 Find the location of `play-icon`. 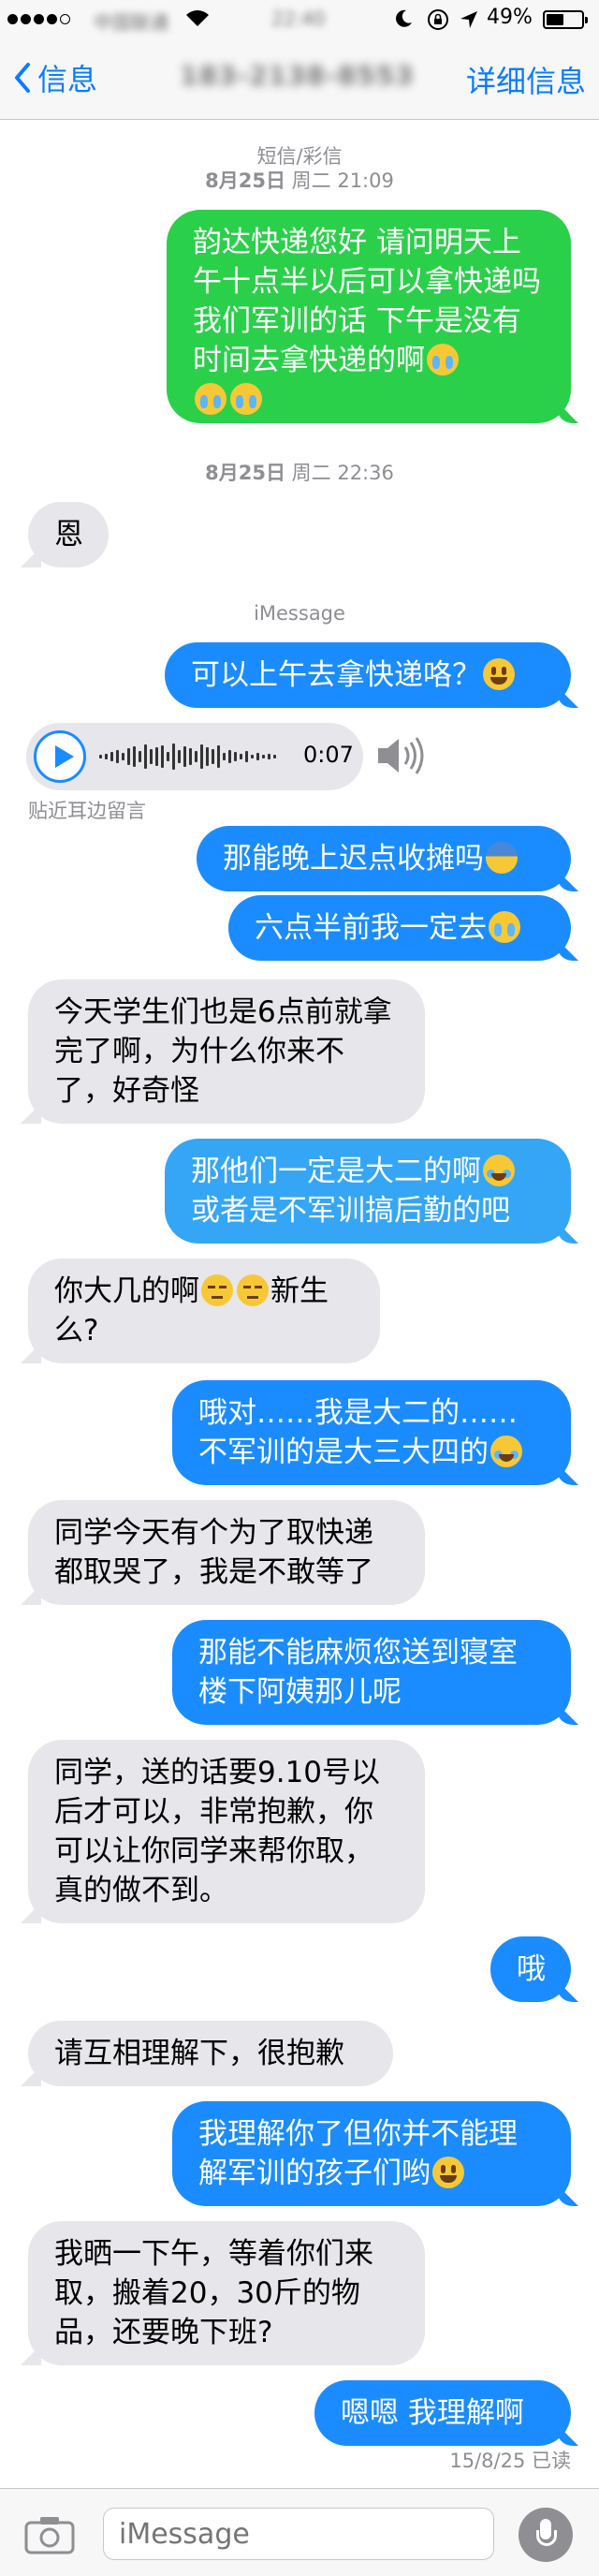

play-icon is located at coordinates (60, 756).